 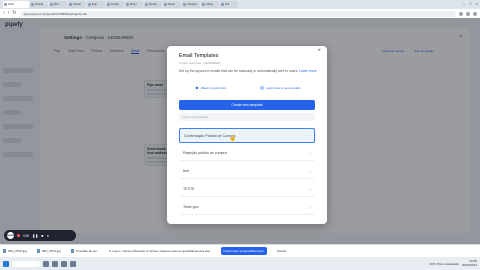 What do you see at coordinates (243, 251) in the screenshot?
I see `stop-sharing-button: Interromper compartilhamento` at bounding box center [243, 251].